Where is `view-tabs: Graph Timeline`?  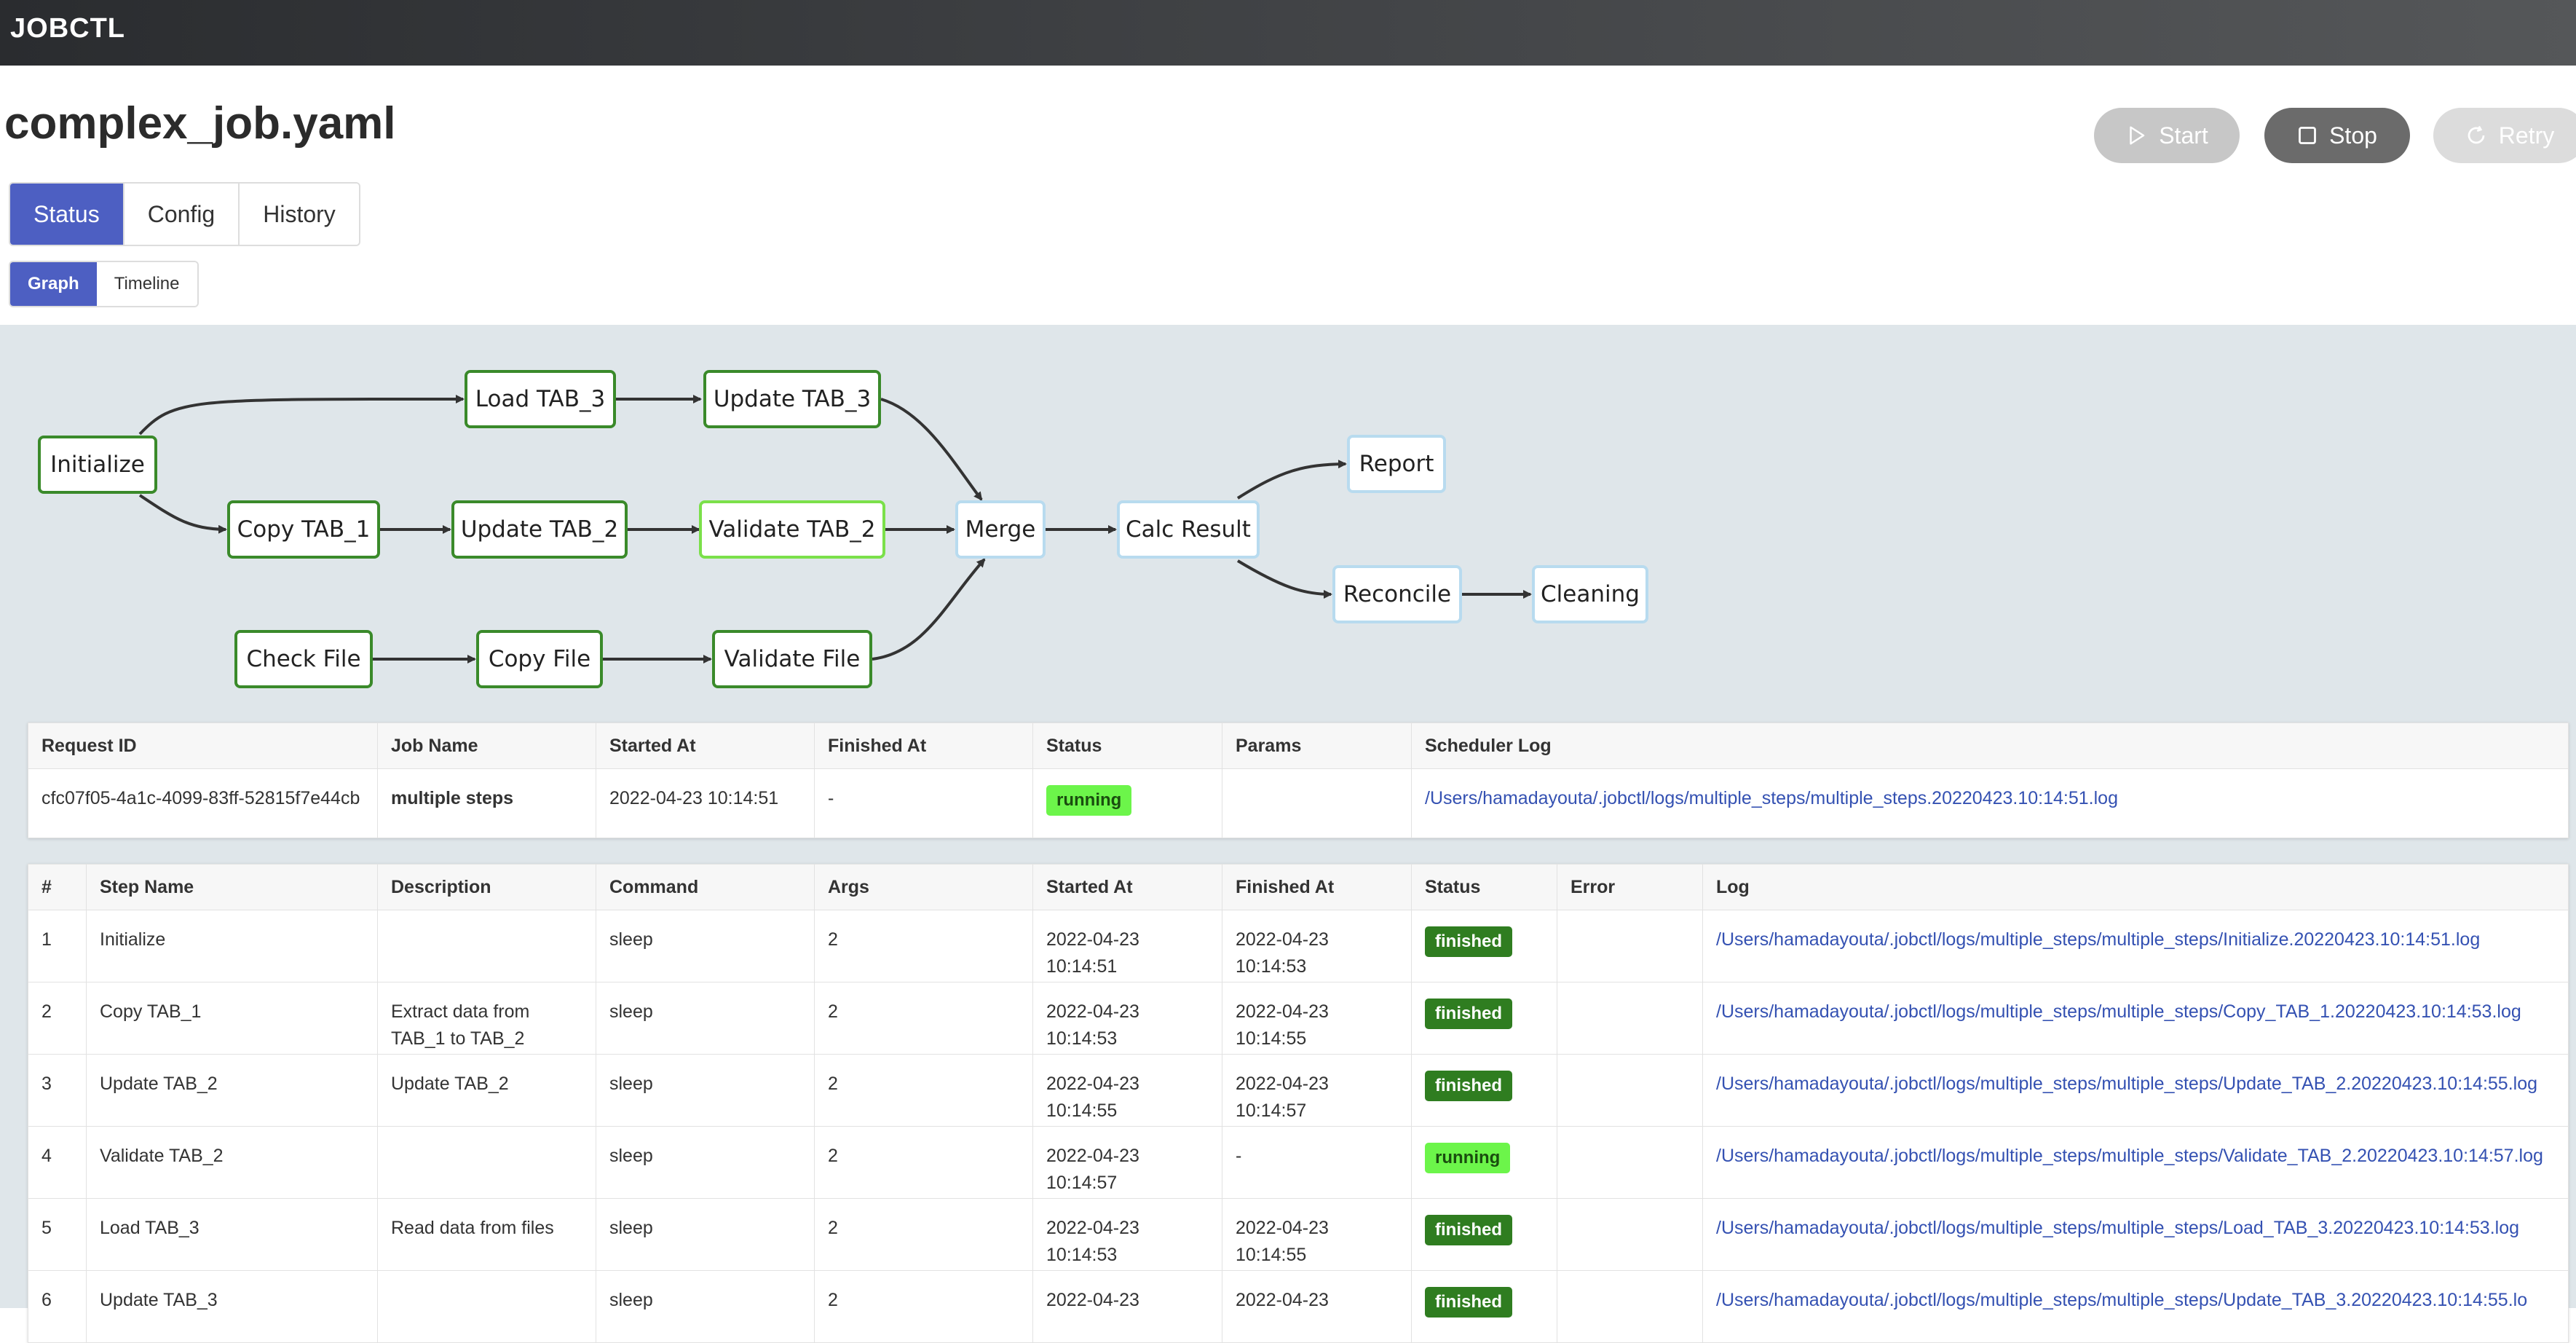
view-tabs: Graph Timeline is located at coordinates (104, 284).